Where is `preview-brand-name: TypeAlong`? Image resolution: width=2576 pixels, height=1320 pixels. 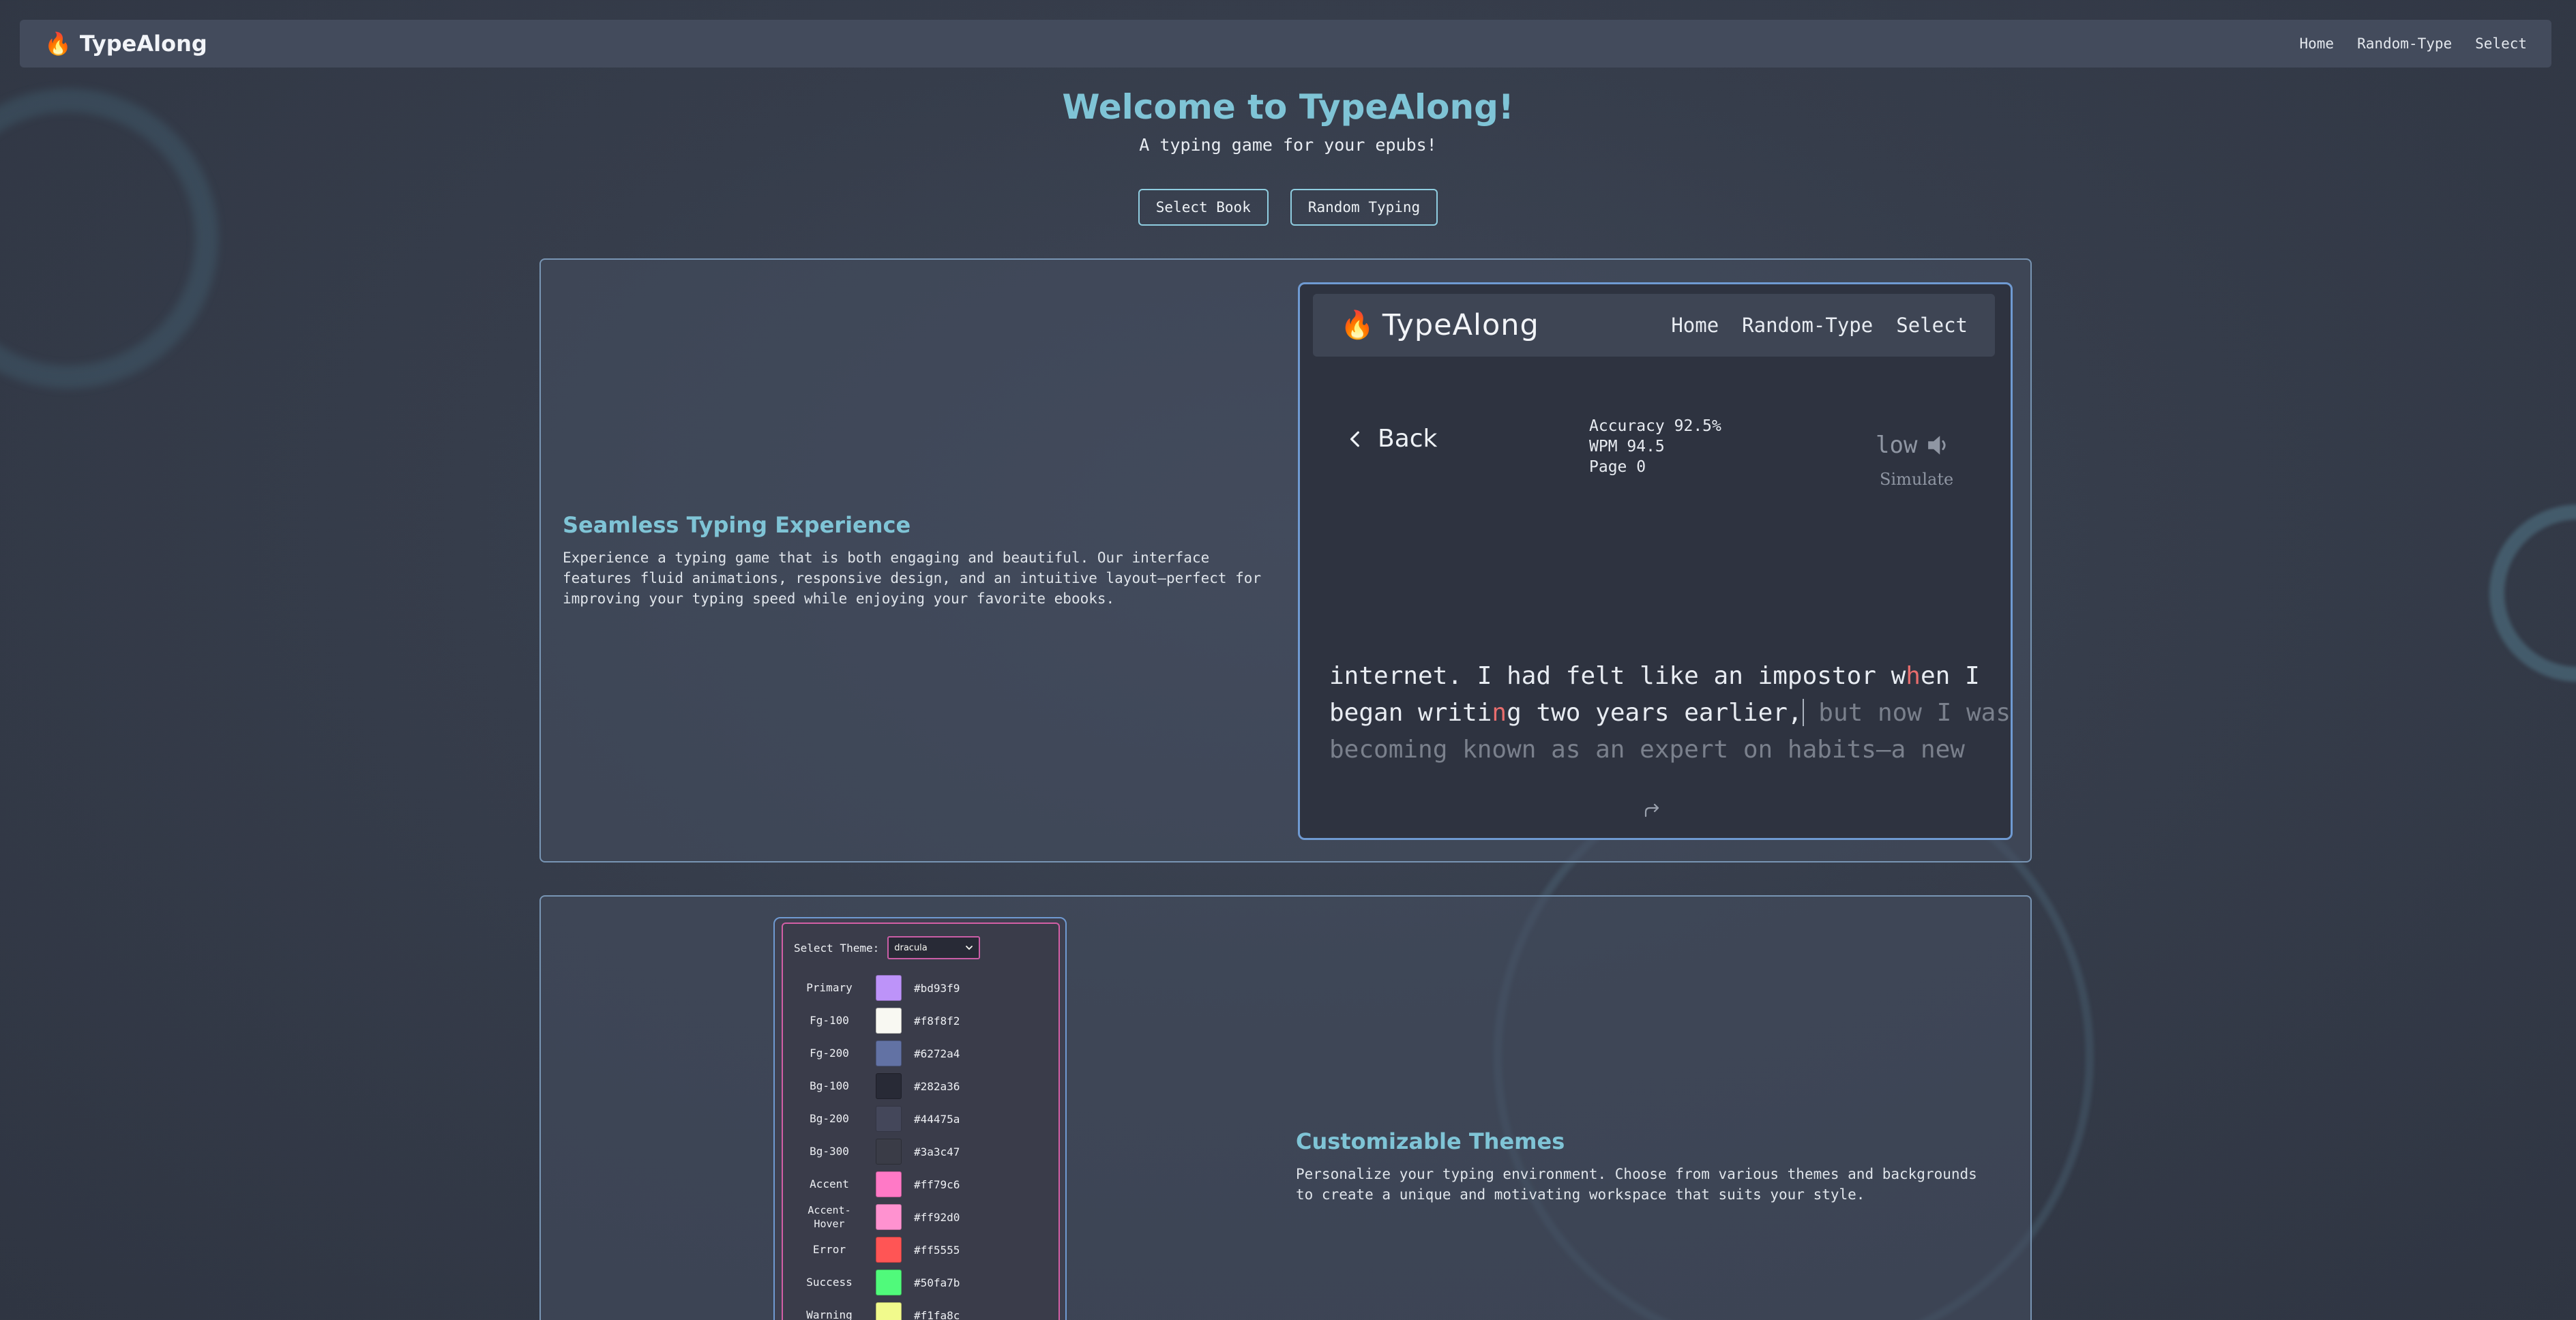 preview-brand-name: TypeAlong is located at coordinates (1460, 325).